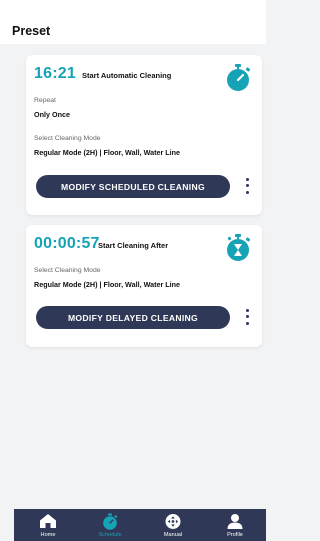 The image size is (320, 541). Describe the element at coordinates (133, 22) in the screenshot. I see `page-header: Preset` at that location.